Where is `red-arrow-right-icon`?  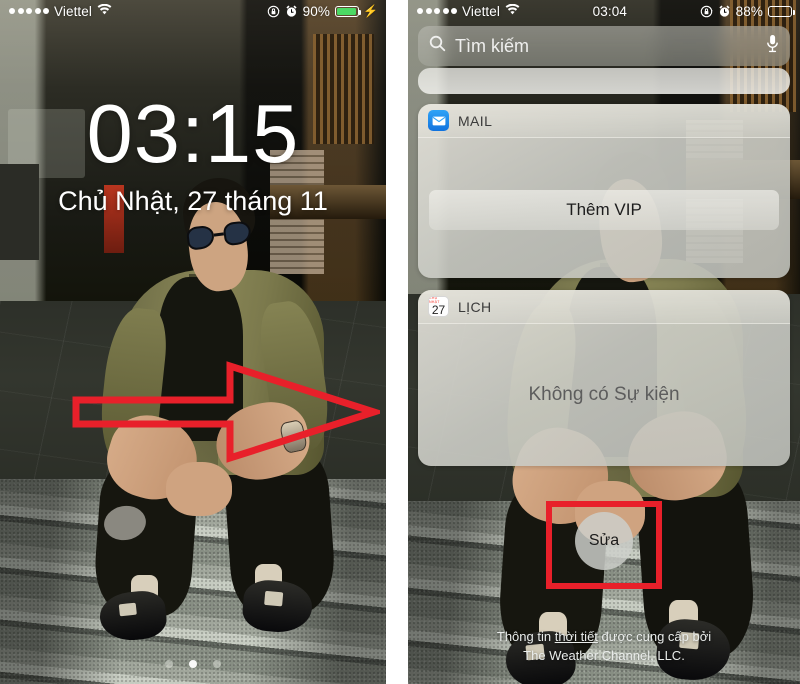
red-arrow-right-icon is located at coordinates (228, 414).